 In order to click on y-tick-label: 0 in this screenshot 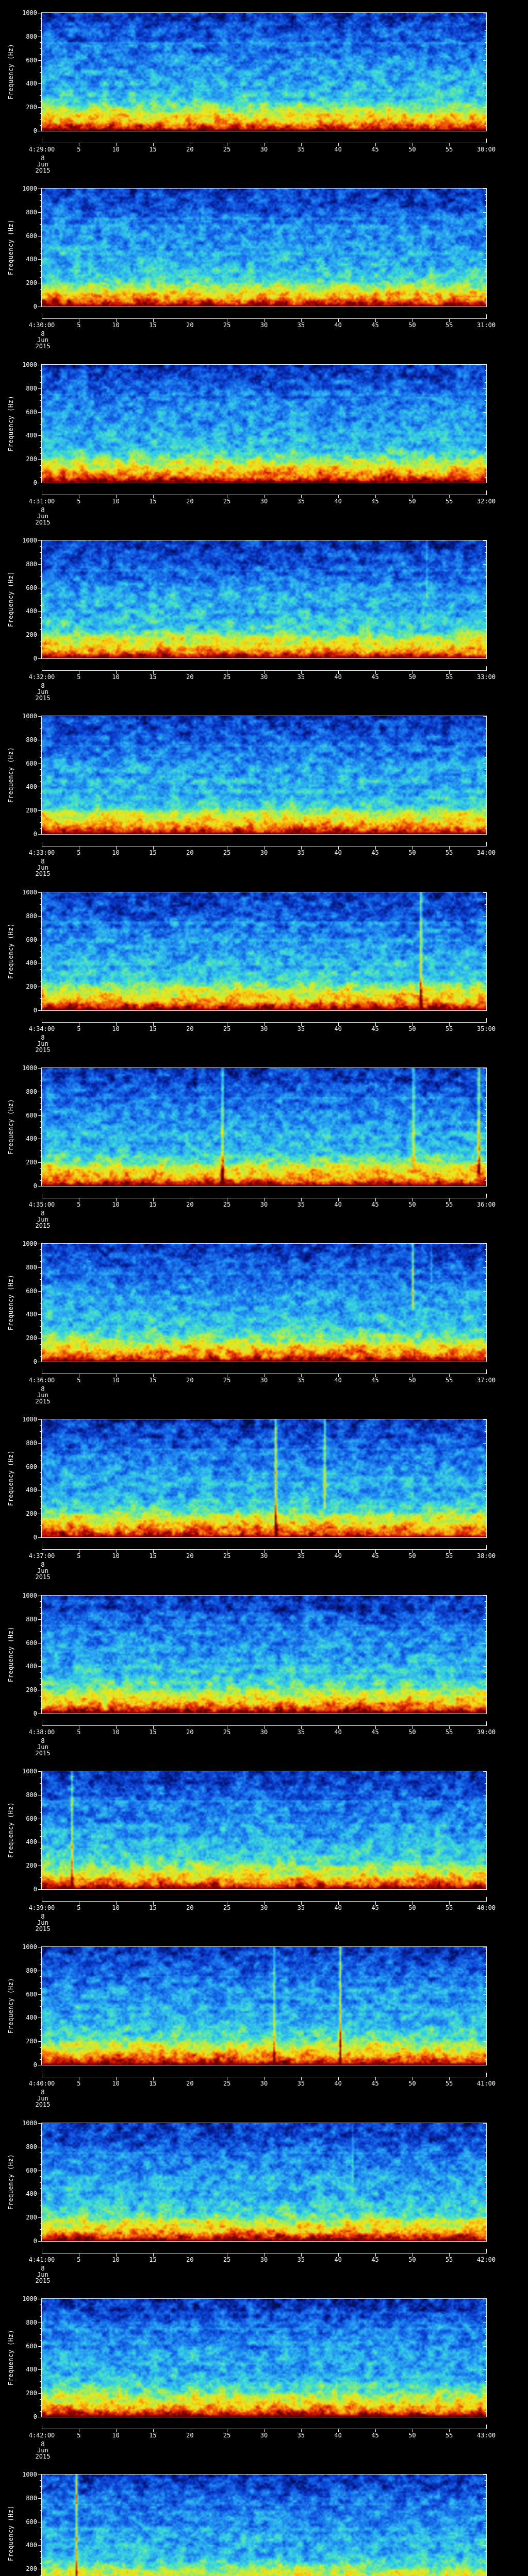, I will do `click(35, 306)`.